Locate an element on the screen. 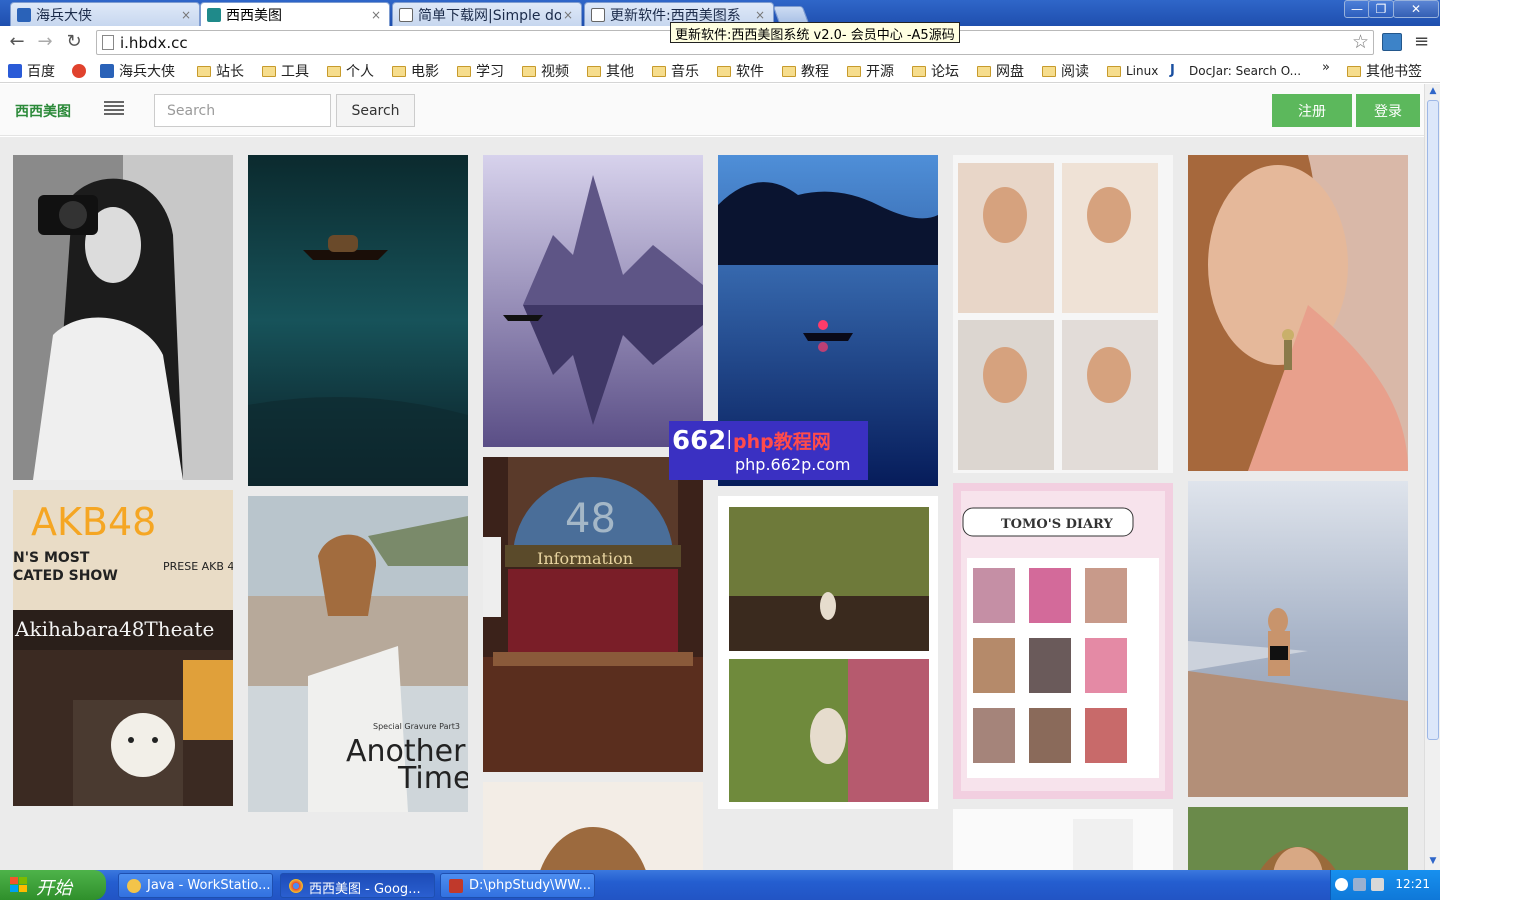 This screenshot has height=900, width=1536. boat-on-dark-lake-photo is located at coordinates (358, 320).